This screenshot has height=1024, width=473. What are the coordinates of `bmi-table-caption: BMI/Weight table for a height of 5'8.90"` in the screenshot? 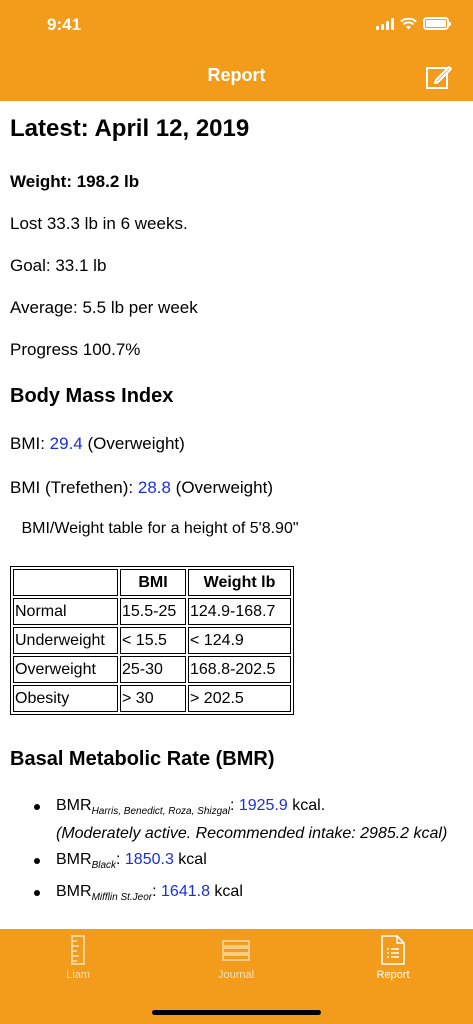 It's located at (160, 528).